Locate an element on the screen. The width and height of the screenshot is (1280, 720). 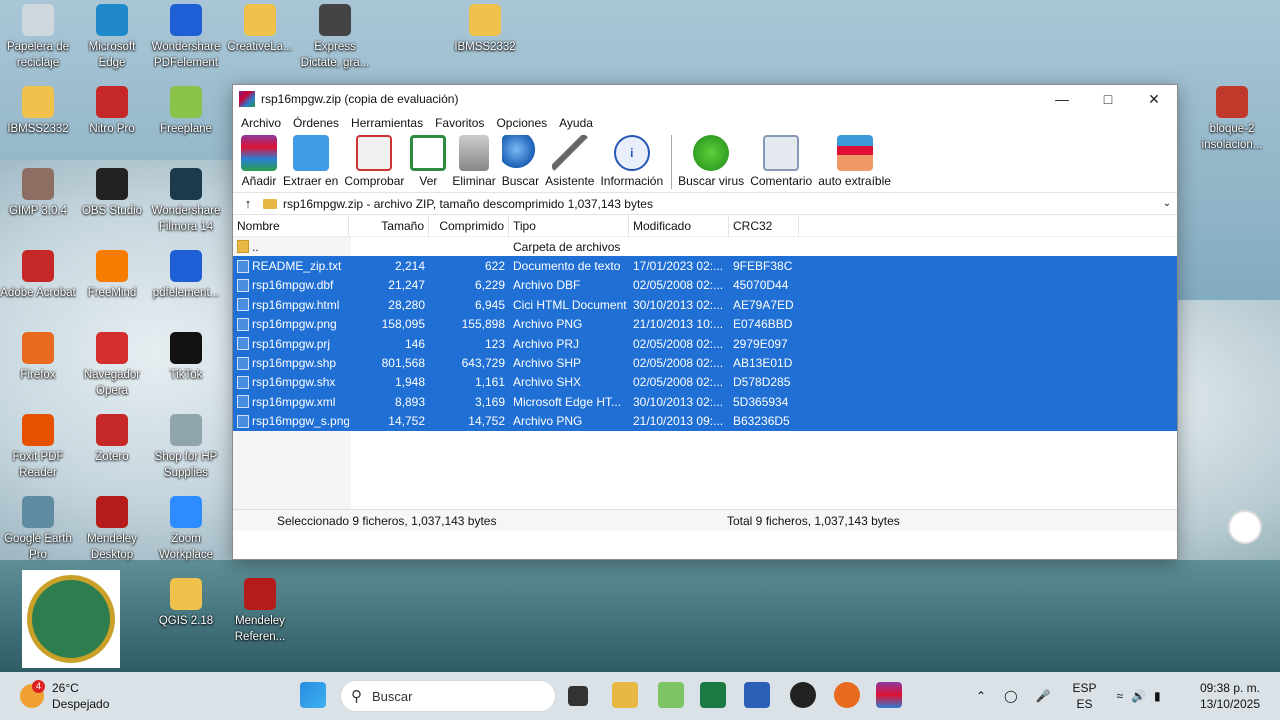
menu-favoritos: Favoritos is located at coordinates (459, 123).